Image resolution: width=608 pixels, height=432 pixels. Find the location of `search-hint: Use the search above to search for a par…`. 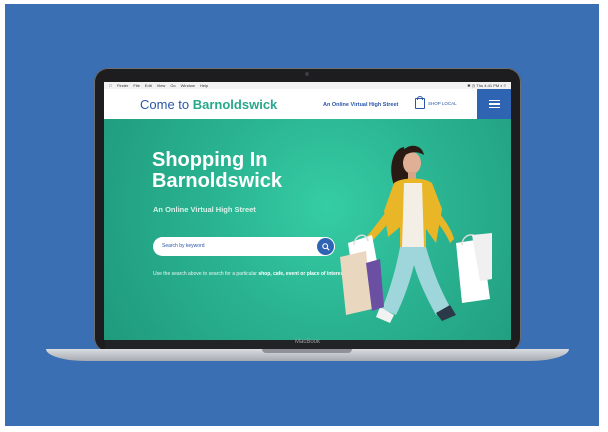

search-hint: Use the search above to search for a par… is located at coordinates (253, 274).